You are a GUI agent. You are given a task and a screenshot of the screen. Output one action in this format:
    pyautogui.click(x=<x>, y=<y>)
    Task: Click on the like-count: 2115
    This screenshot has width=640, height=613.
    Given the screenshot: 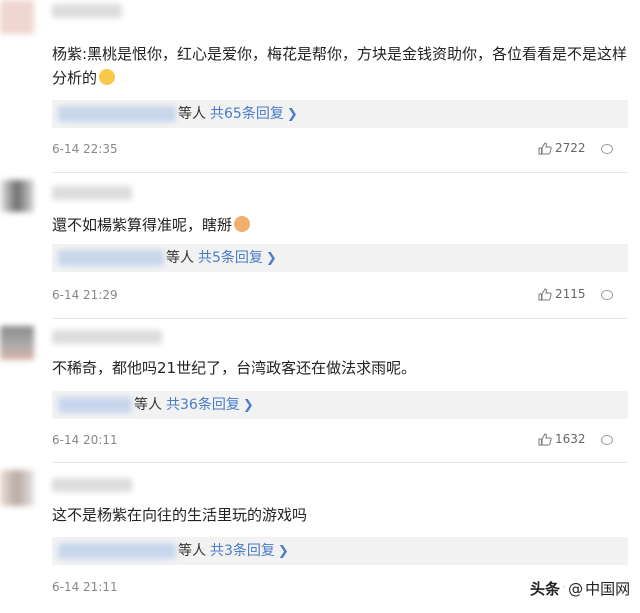 What is the action you would take?
    pyautogui.click(x=570, y=294)
    